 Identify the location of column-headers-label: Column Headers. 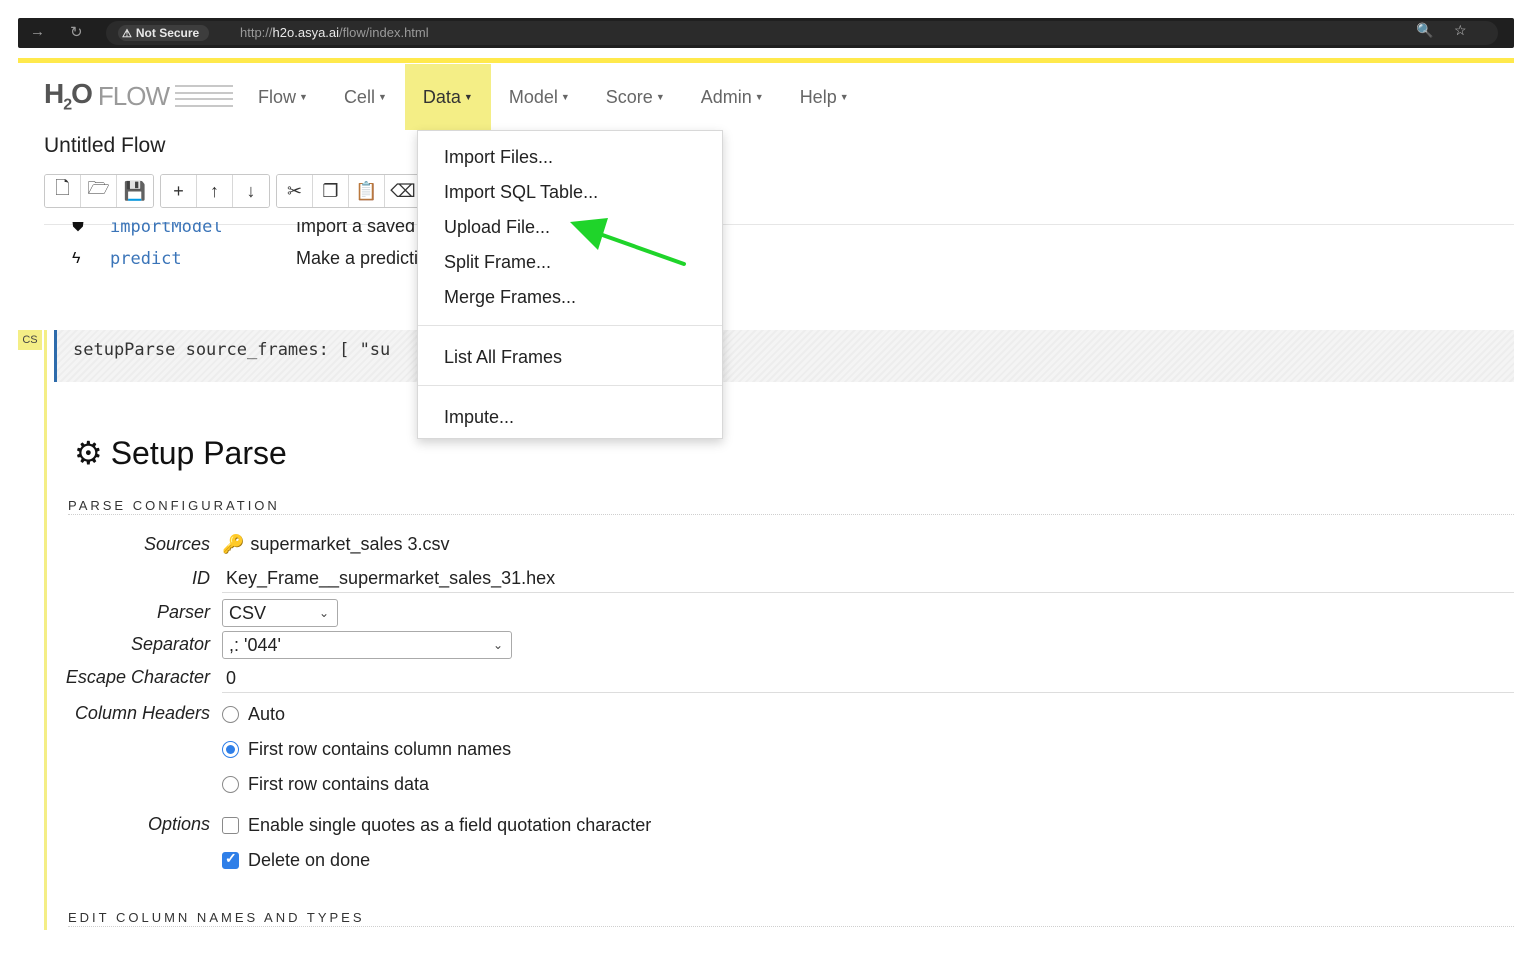
(142, 713).